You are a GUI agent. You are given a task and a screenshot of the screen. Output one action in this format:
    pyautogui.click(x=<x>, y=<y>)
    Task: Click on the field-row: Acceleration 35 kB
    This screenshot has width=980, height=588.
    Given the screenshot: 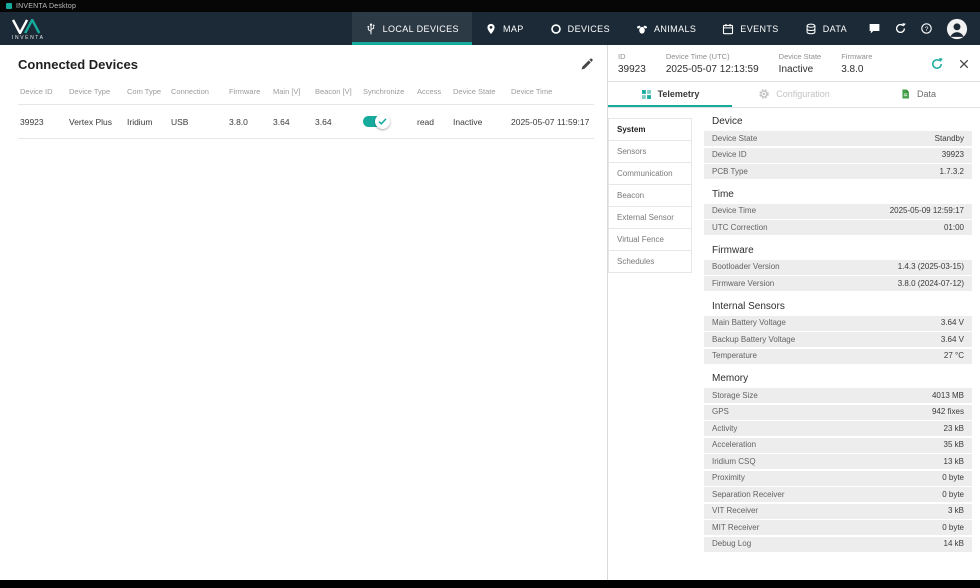 What is the action you would take?
    pyautogui.click(x=838, y=445)
    